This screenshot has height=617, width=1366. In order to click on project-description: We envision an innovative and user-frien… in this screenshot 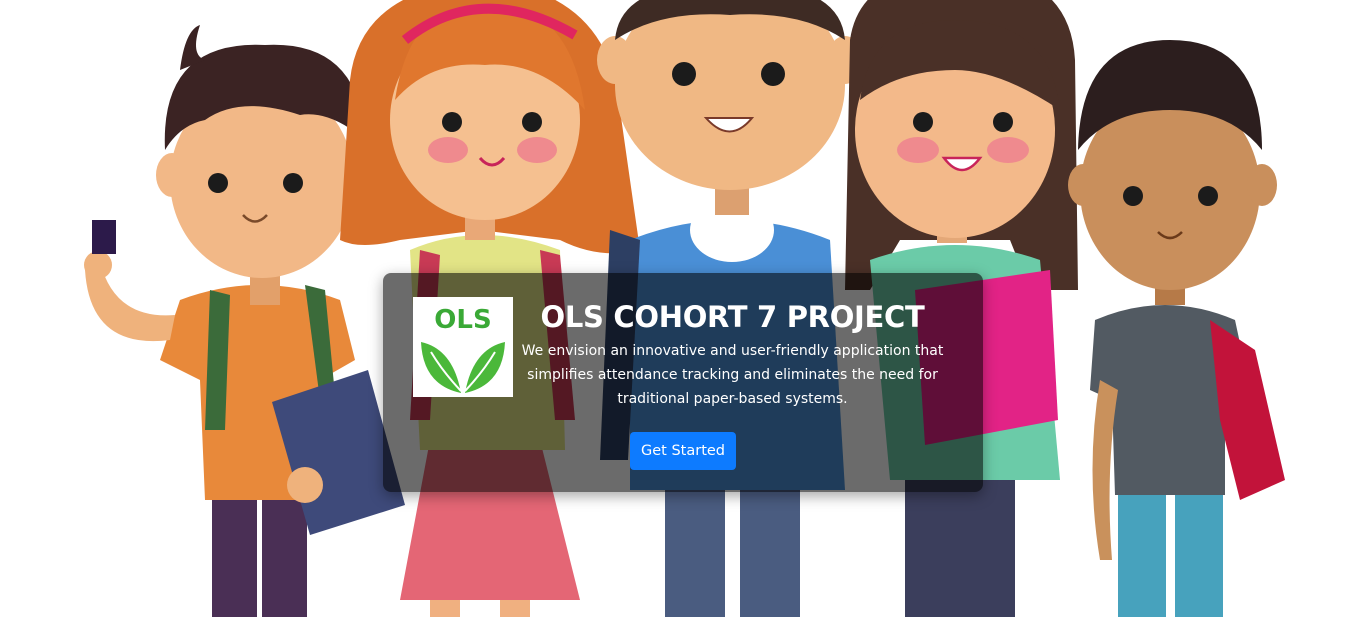, I will do `click(732, 375)`.